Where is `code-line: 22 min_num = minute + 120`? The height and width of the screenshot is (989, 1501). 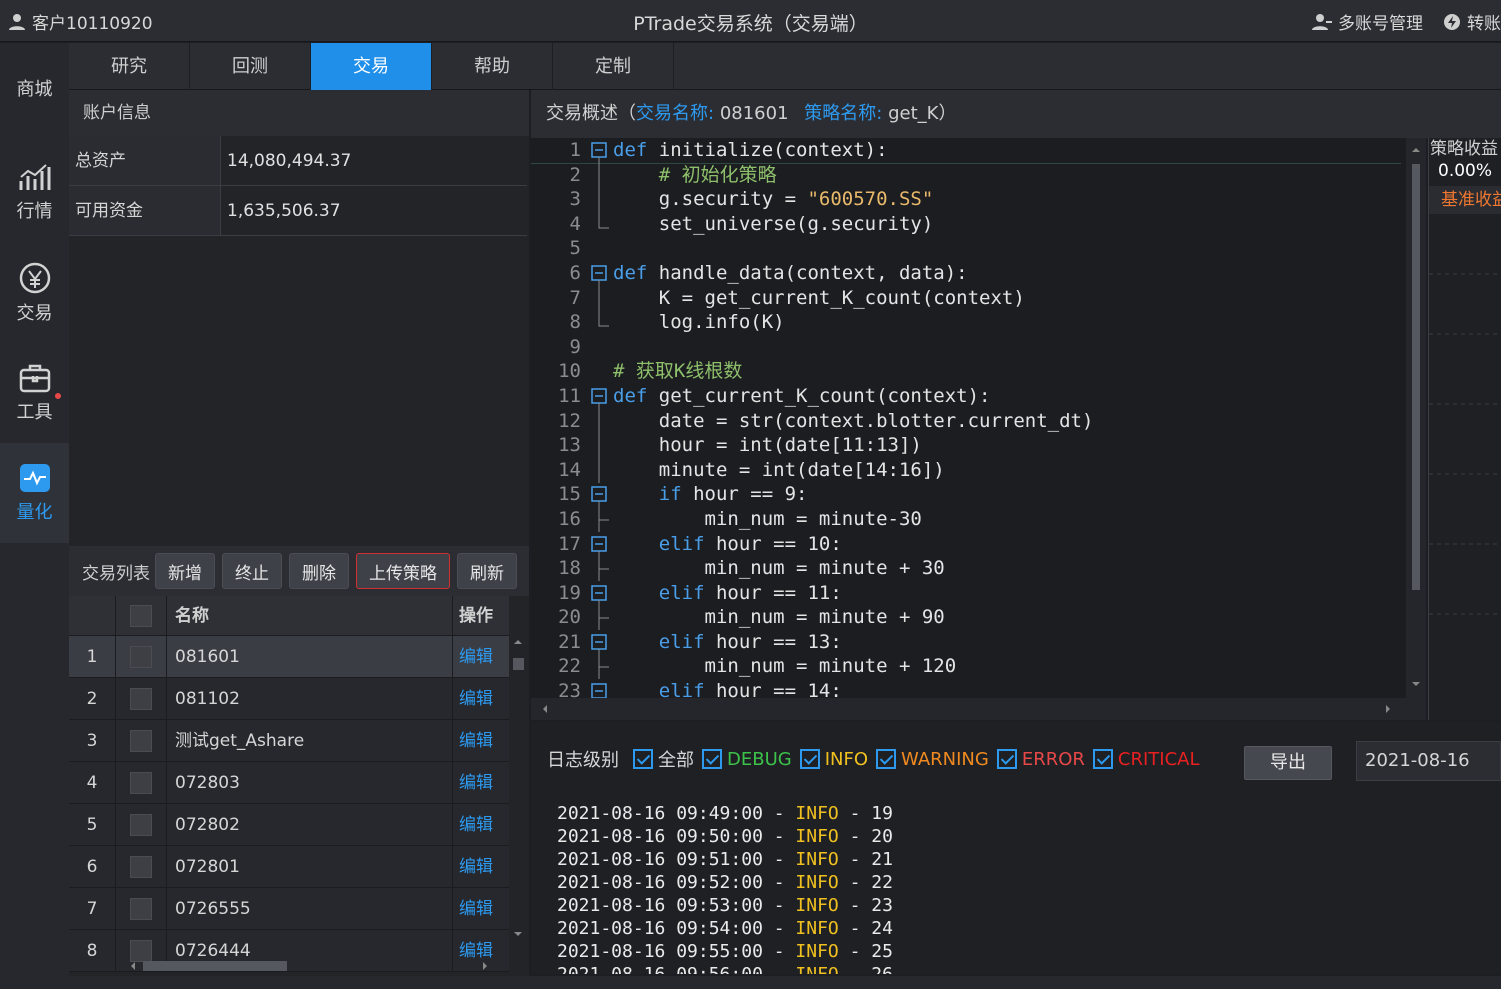
code-line: 22 min_num = minute + 120 is located at coordinates (966, 667).